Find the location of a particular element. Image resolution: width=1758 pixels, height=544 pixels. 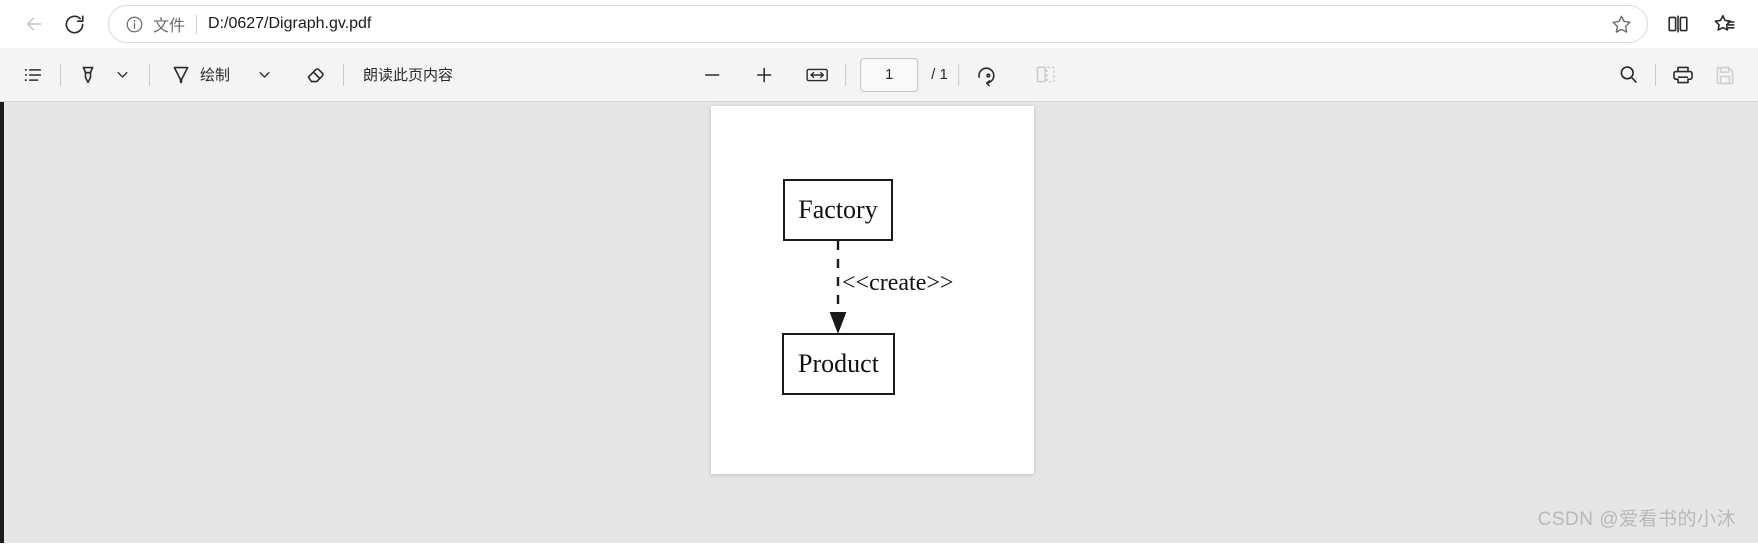

pdf-page: Factory Product <<create>> is located at coordinates (872, 290).